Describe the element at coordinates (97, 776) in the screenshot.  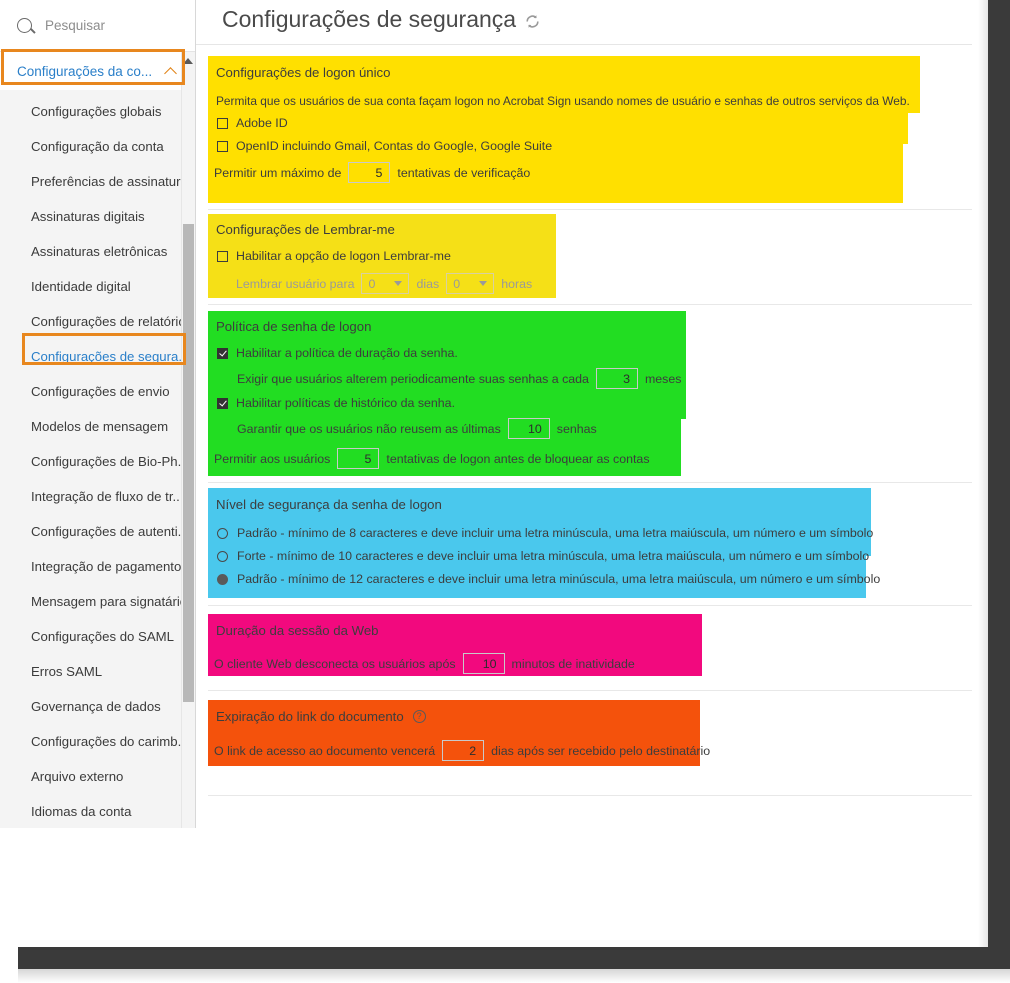
I see `sidebar-item-arquivo-externo: Arquivo externo` at that location.